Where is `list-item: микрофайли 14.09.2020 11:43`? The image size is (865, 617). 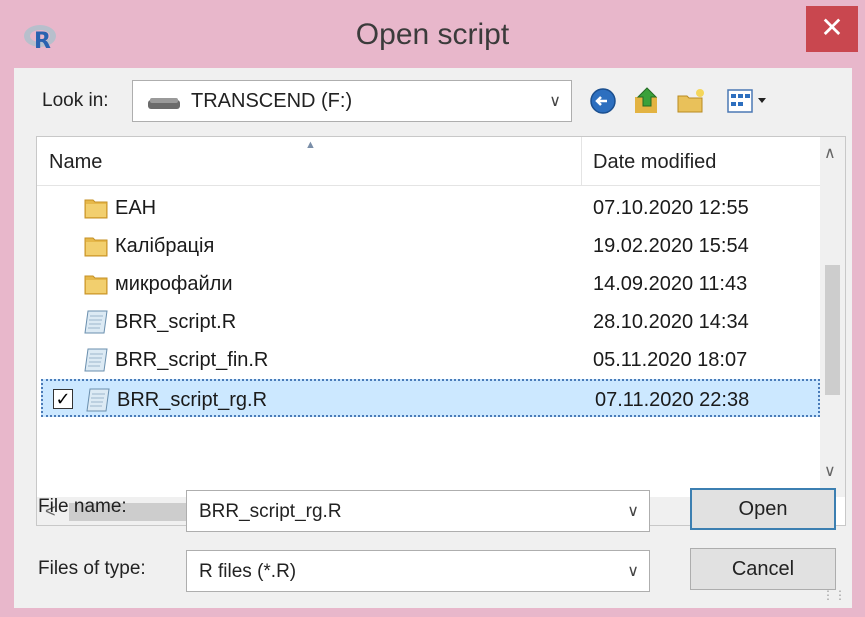 list-item: микрофайли 14.09.2020 11:43 is located at coordinates (430, 284).